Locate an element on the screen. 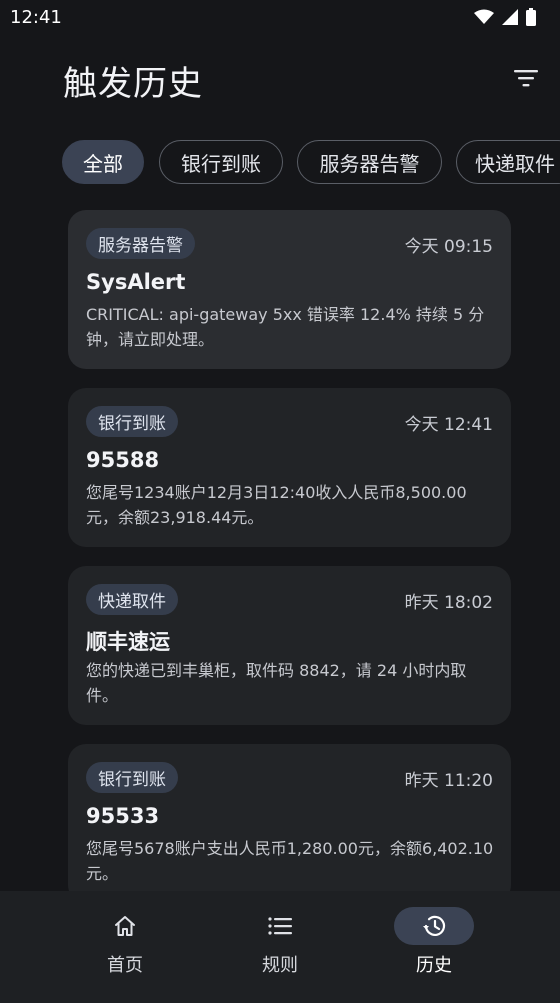  nav-label: 规则 is located at coordinates (280, 965).